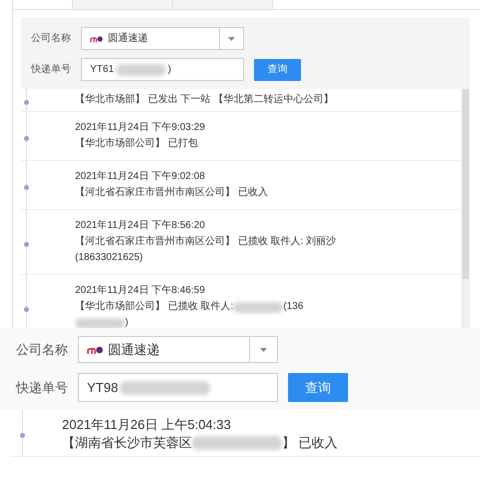 This screenshot has width=480, height=480. I want to click on event-text: 】 已收入, so click(310, 443).